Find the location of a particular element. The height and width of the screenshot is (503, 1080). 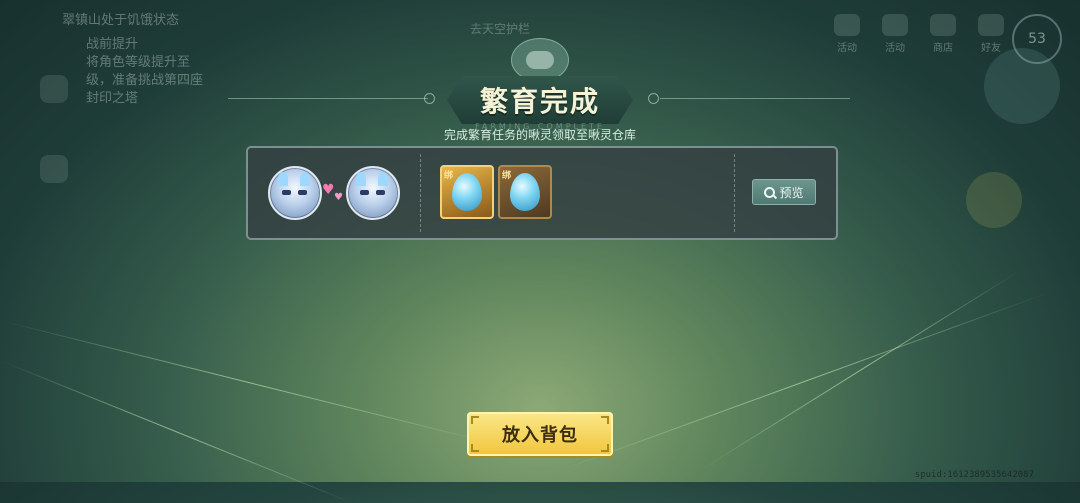

put-in-bag-label: 放入背包 is located at coordinates (540, 435).